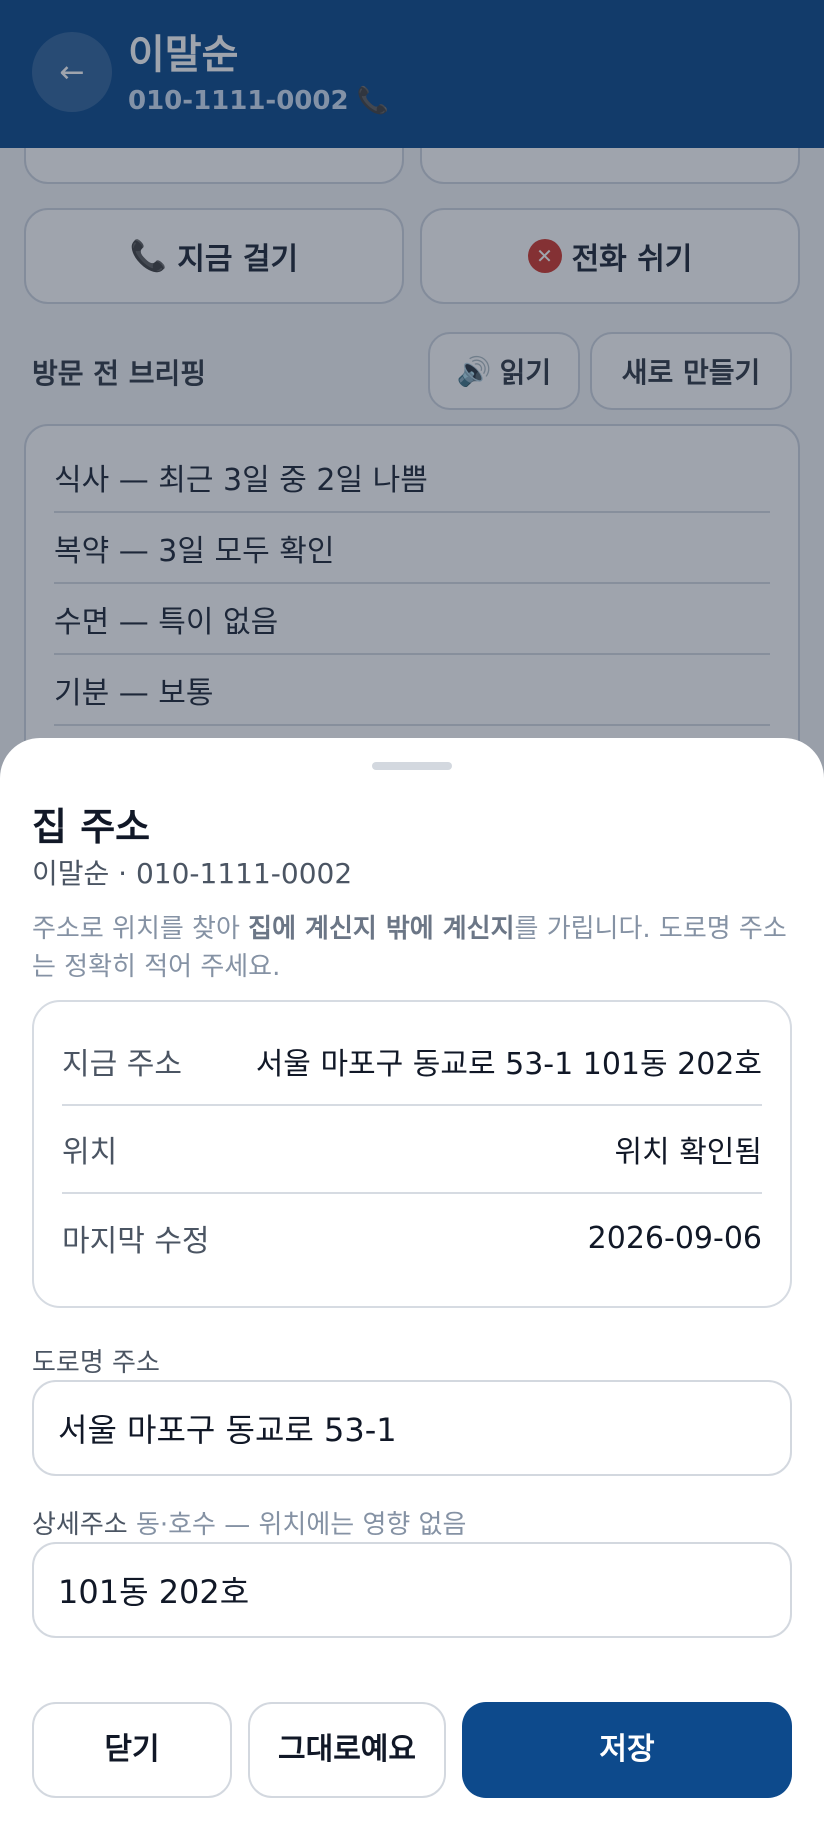 This screenshot has width=824, height=1830. What do you see at coordinates (674, 1238) in the screenshot?
I see `info-value: 2026-09-06` at bounding box center [674, 1238].